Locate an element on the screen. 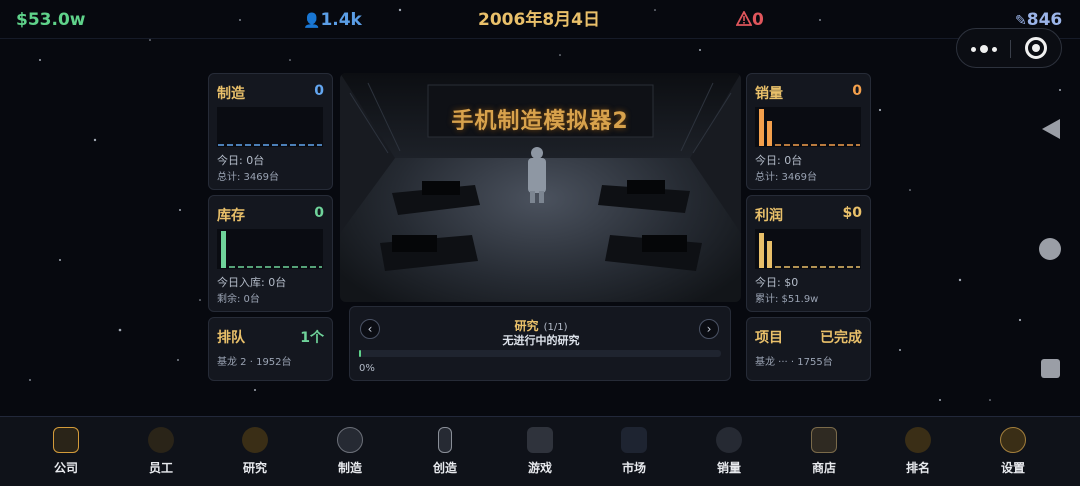 This screenshot has height=486, width=1080. gear-icon is located at coordinates (350, 440).